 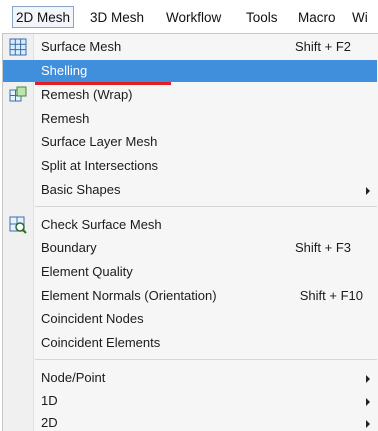 I want to click on menu-item-boundary: Boundary Shift + F3, so click(x=190, y=248).